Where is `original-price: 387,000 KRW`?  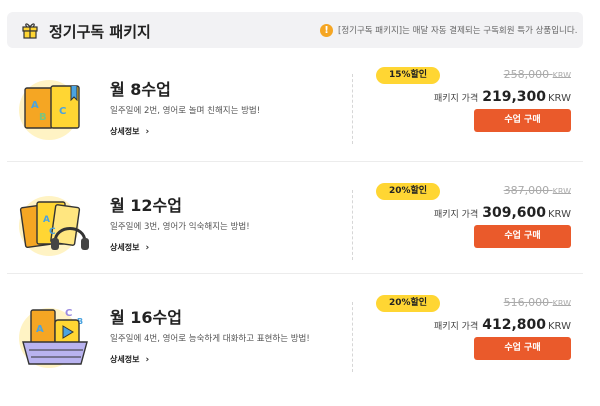
original-price: 387,000 KRW is located at coordinates (537, 190).